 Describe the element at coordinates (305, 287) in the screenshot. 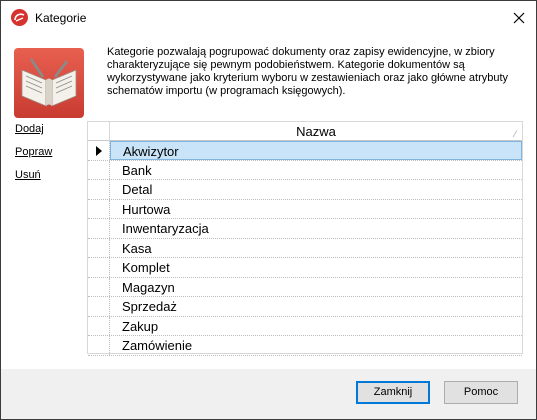

I see `table-row: Magazyn` at that location.